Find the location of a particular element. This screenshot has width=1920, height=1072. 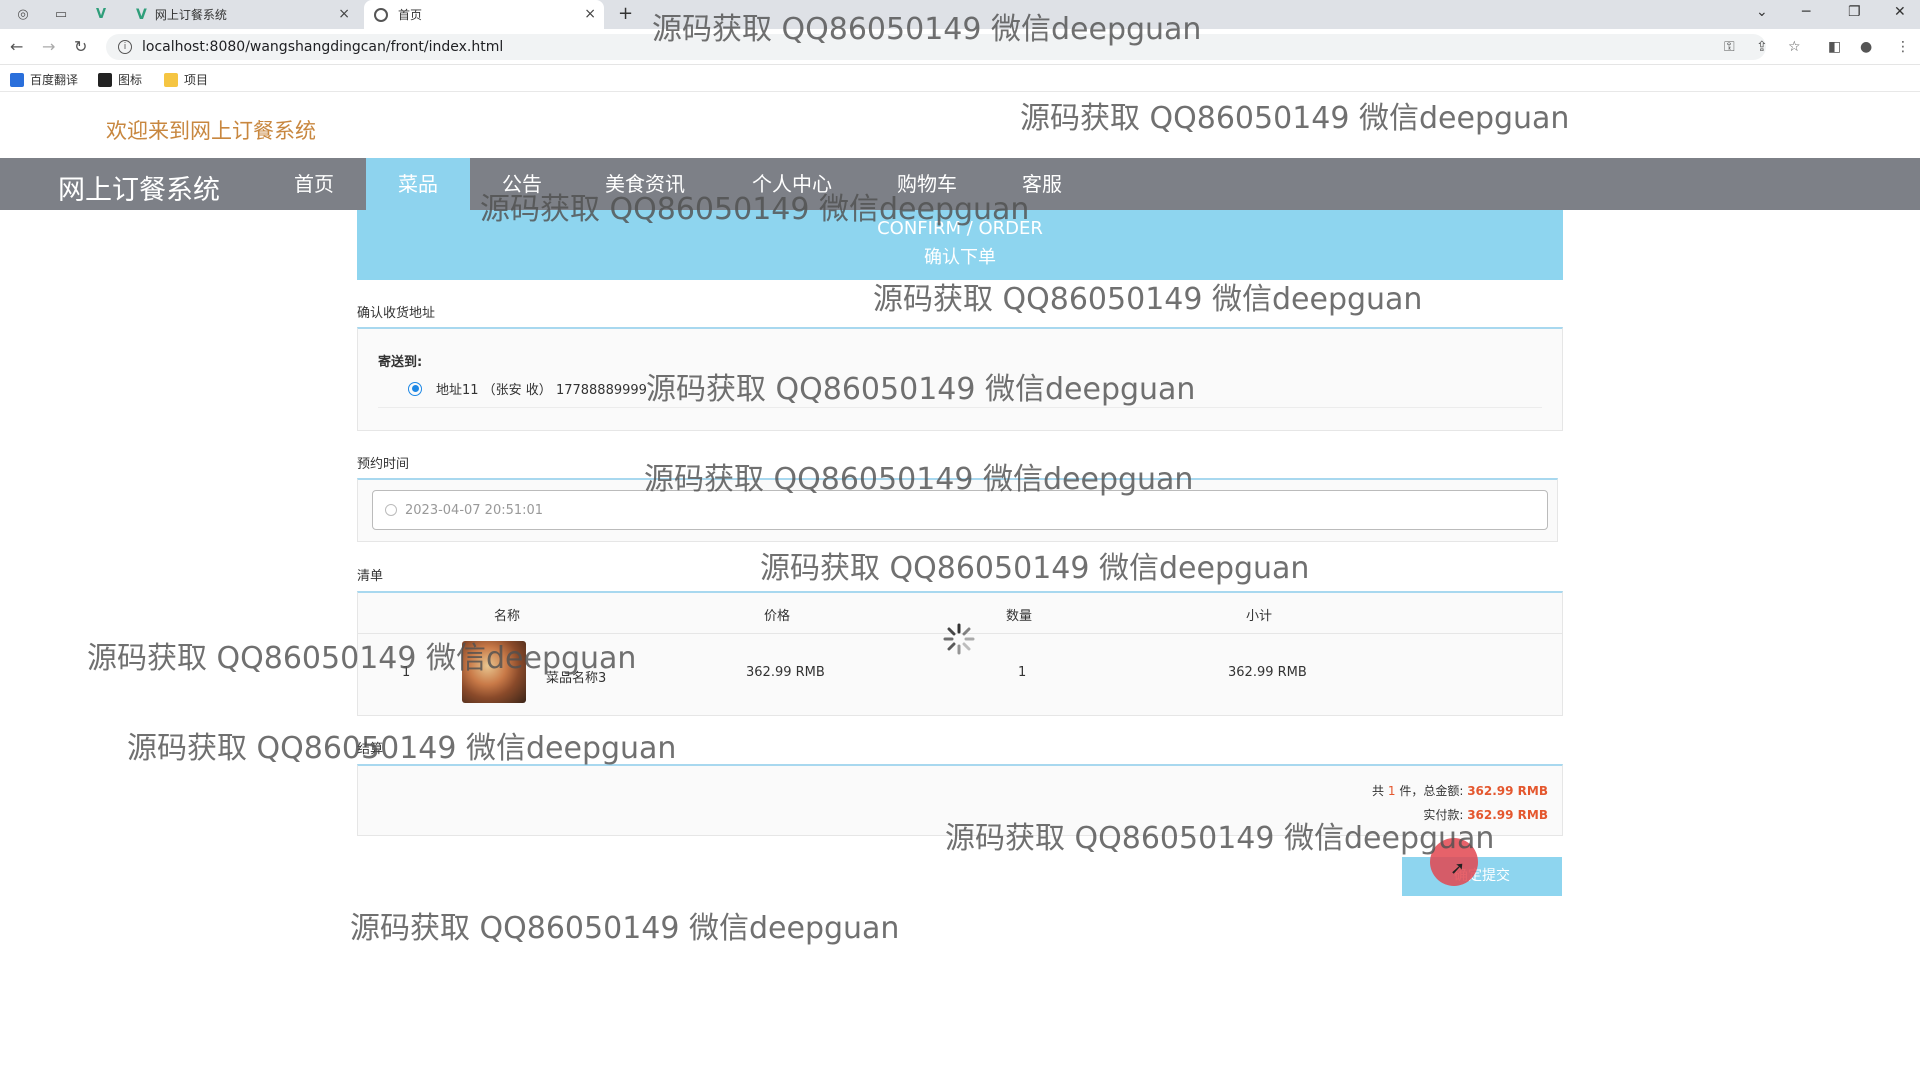

pinned-tab-blank-icon: ▭ is located at coordinates (61, 14).